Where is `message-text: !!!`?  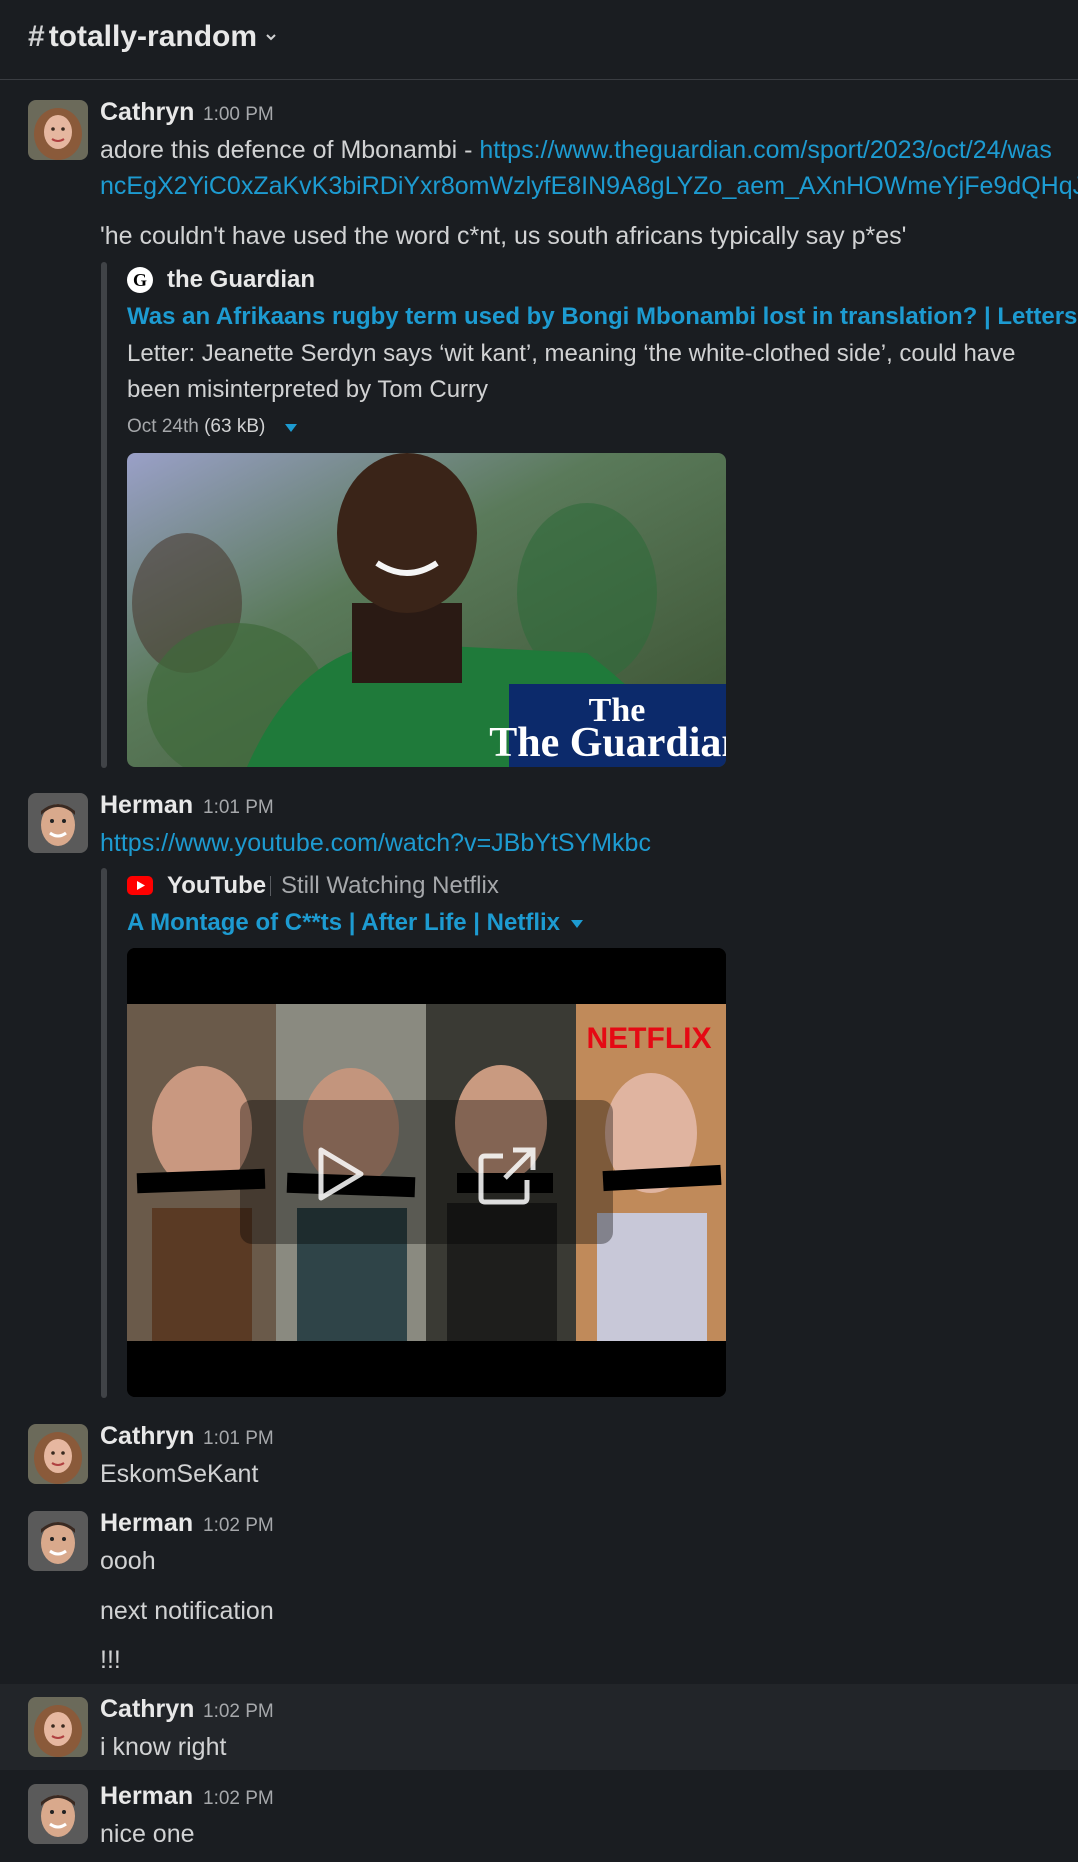
message-text: !!! is located at coordinates (110, 1660).